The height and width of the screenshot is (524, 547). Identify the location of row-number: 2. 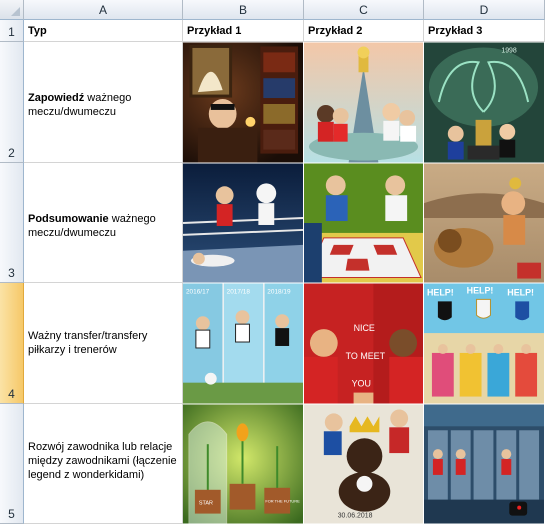
(11, 153).